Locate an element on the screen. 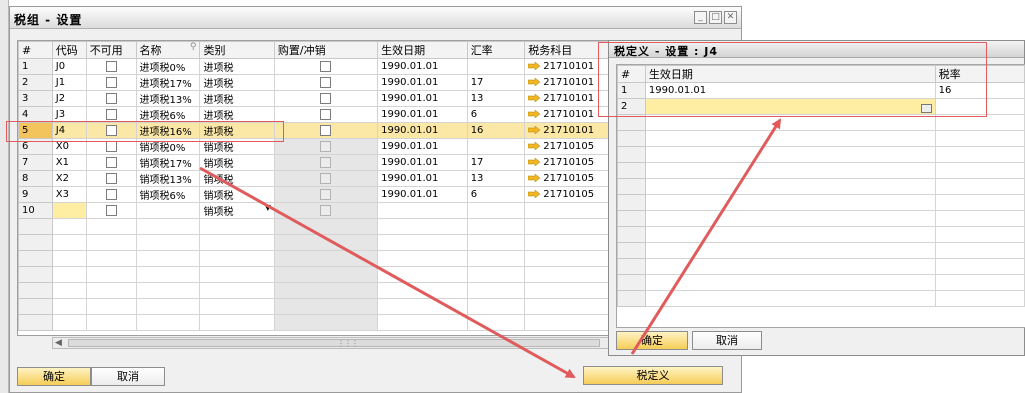  name-cell is located at coordinates (168, 210).